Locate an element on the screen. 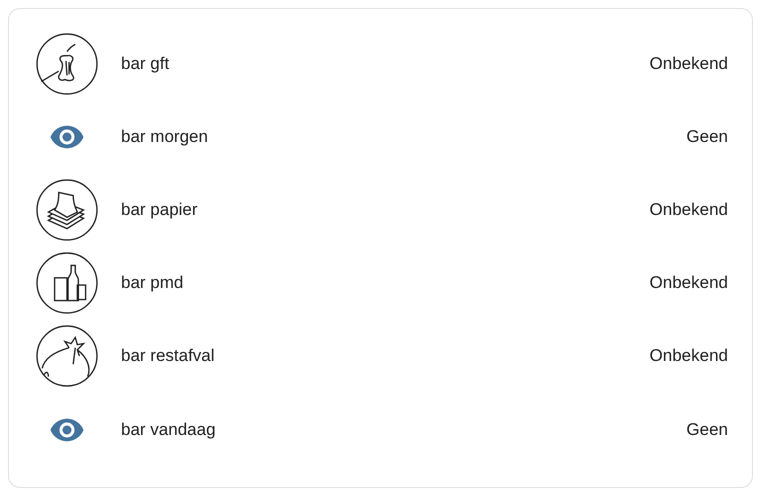 The width and height of the screenshot is (763, 501). trash-bag-icon is located at coordinates (67, 356).